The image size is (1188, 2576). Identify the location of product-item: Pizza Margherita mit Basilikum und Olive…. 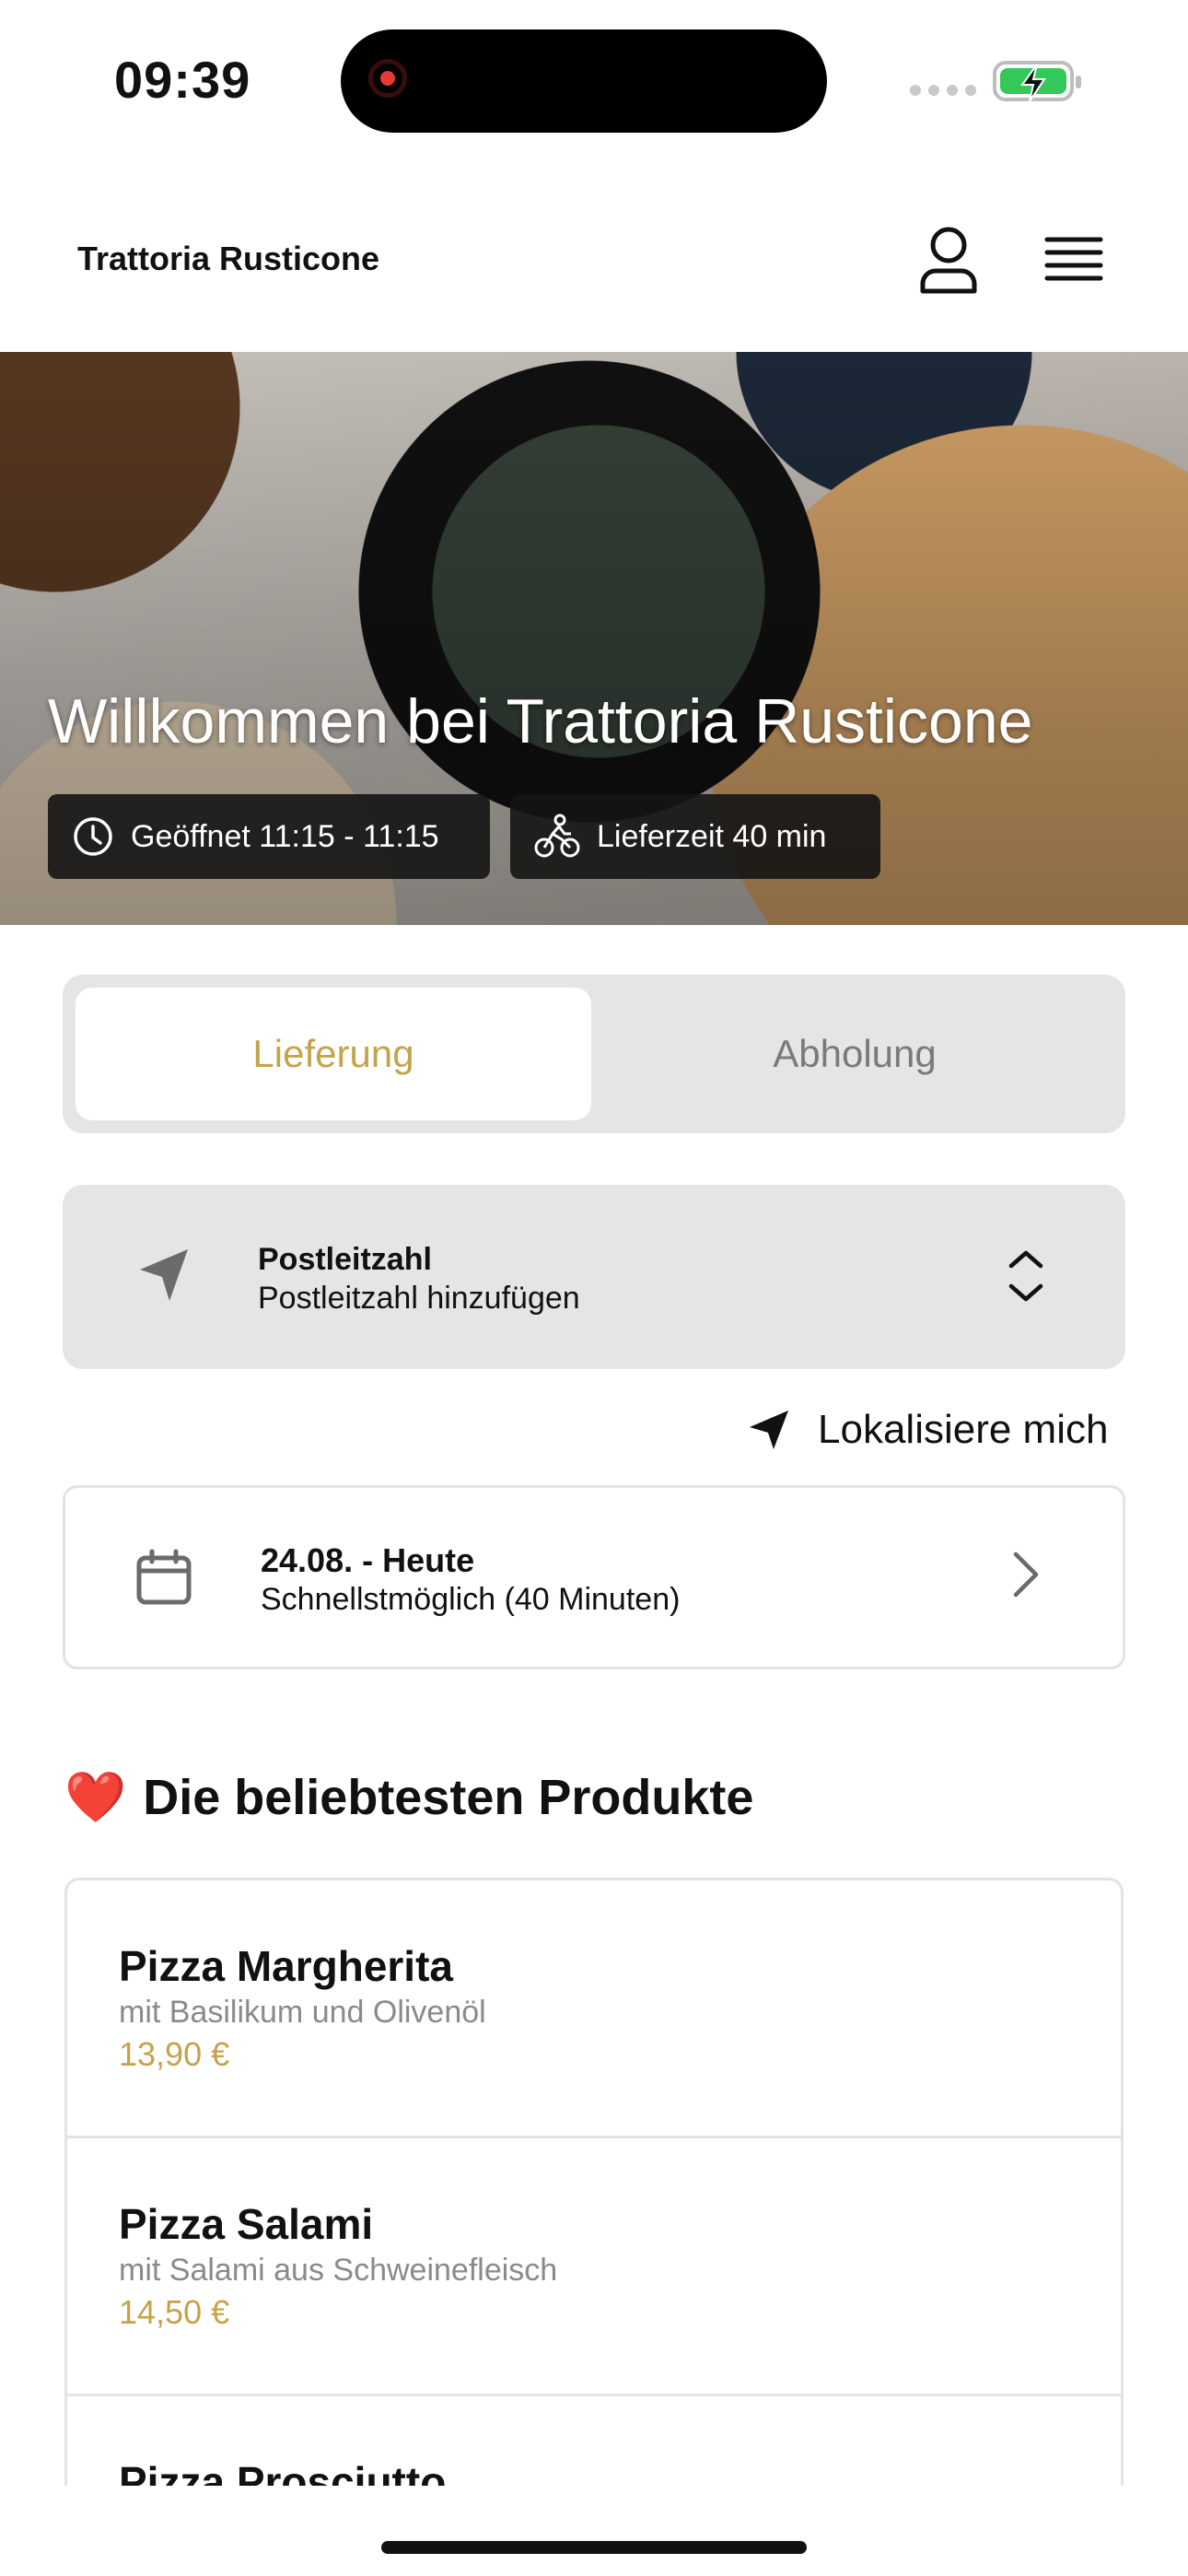
(594, 2009).